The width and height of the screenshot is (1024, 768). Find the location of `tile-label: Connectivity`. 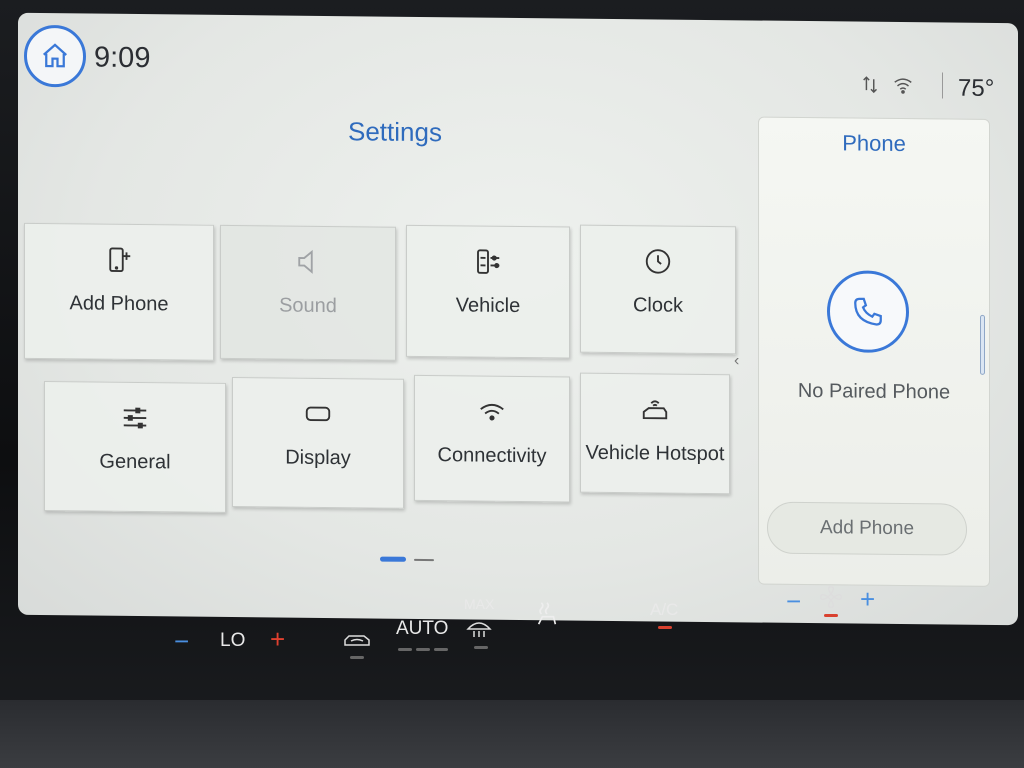

tile-label: Connectivity is located at coordinates (492, 456).